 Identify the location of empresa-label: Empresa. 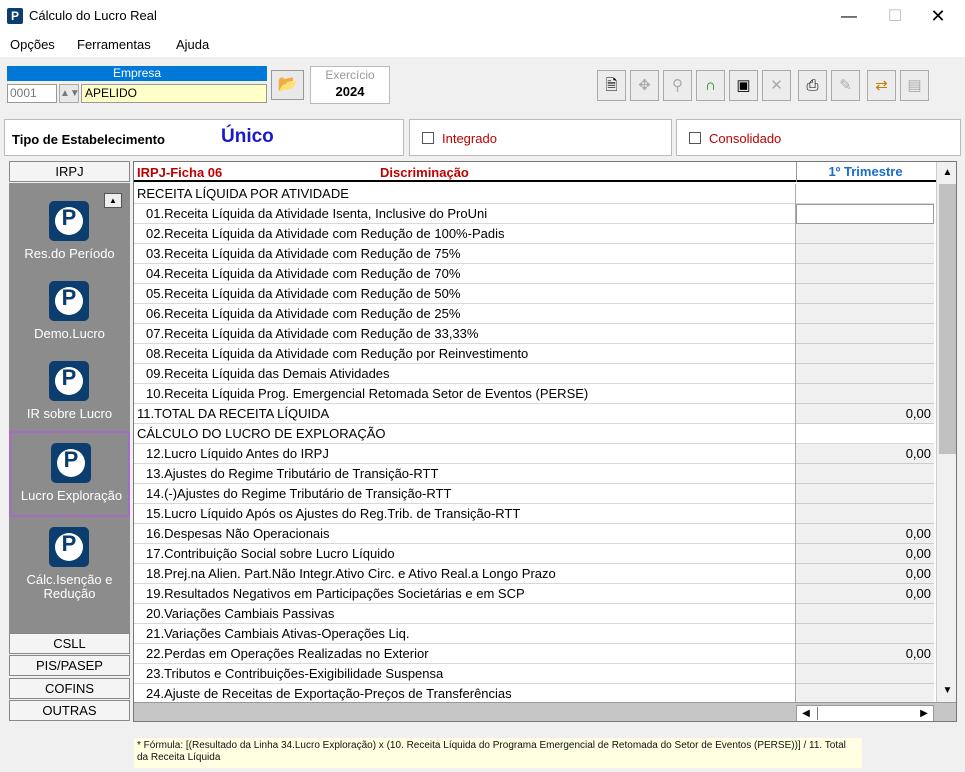
(137, 73).